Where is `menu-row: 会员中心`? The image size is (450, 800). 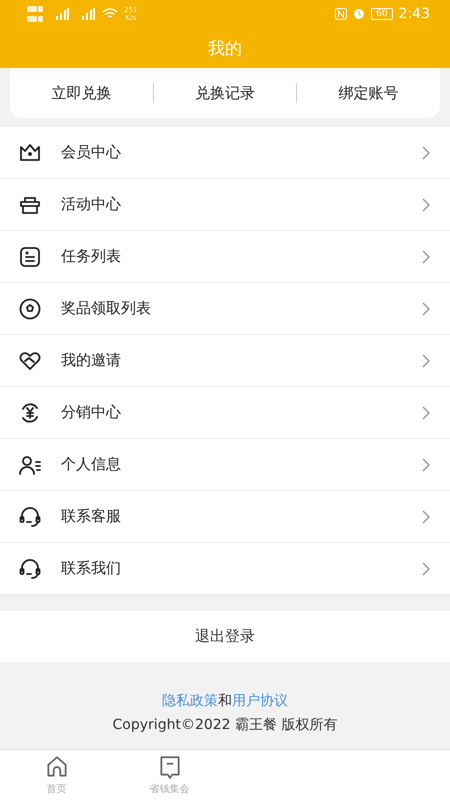
menu-row: 会员中心 is located at coordinates (225, 153).